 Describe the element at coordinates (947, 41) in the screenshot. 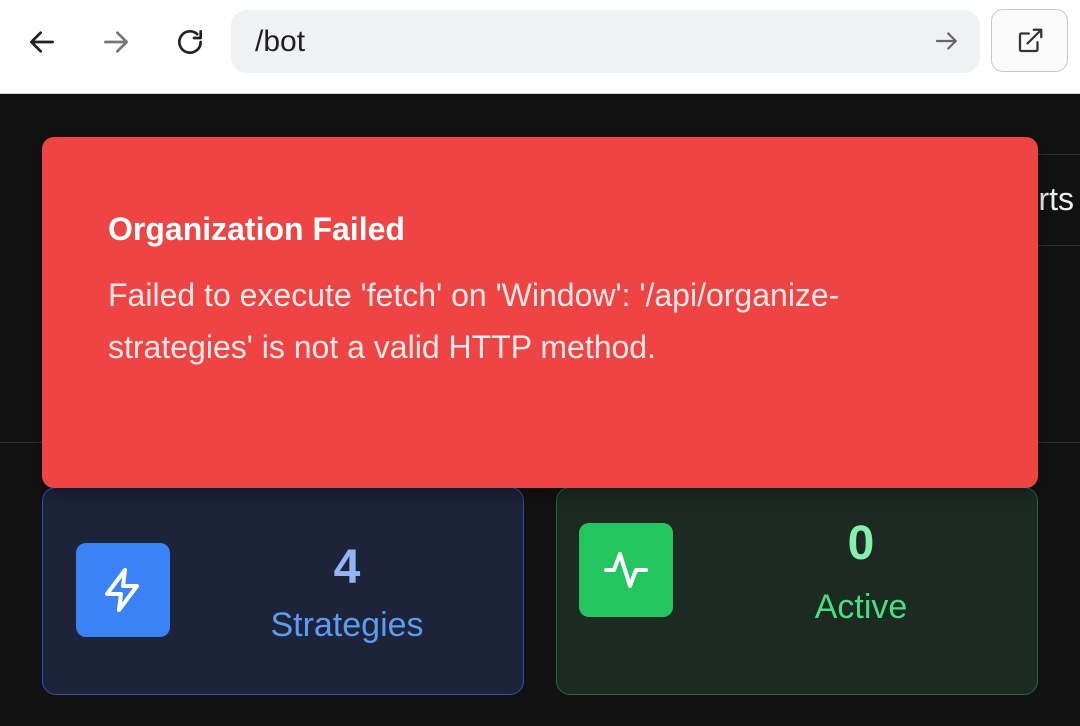

I see `go-arrow-icon` at that location.